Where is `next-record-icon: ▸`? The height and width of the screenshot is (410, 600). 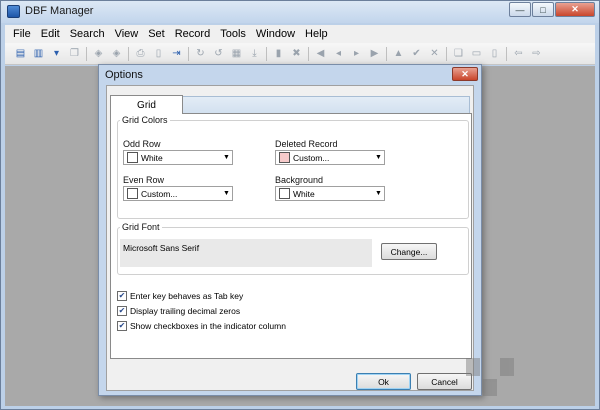 next-record-icon: ▸ is located at coordinates (356, 54).